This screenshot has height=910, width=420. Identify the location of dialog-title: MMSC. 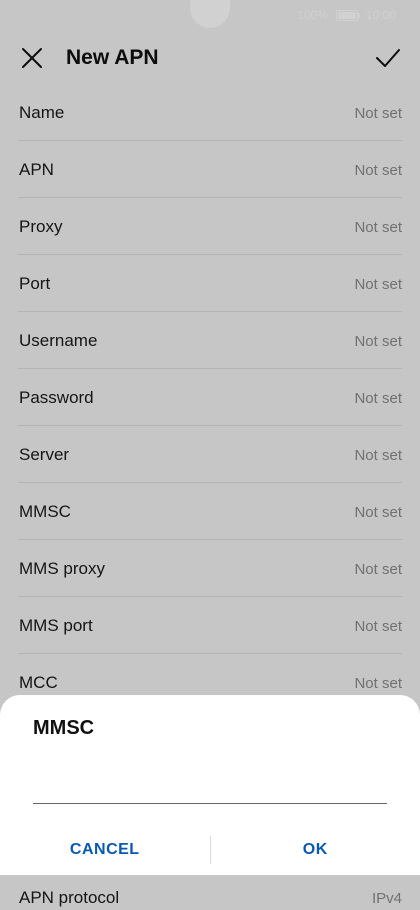
(64, 728).